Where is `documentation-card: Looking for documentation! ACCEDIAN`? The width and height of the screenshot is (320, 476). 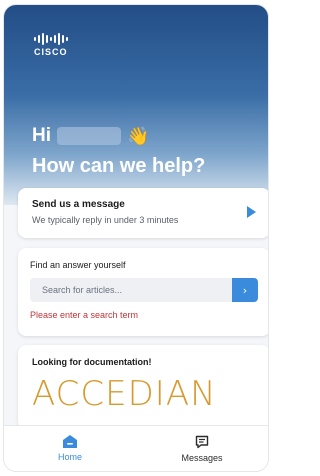
documentation-card: Looking for documentation! ACCEDIAN is located at coordinates (143, 387).